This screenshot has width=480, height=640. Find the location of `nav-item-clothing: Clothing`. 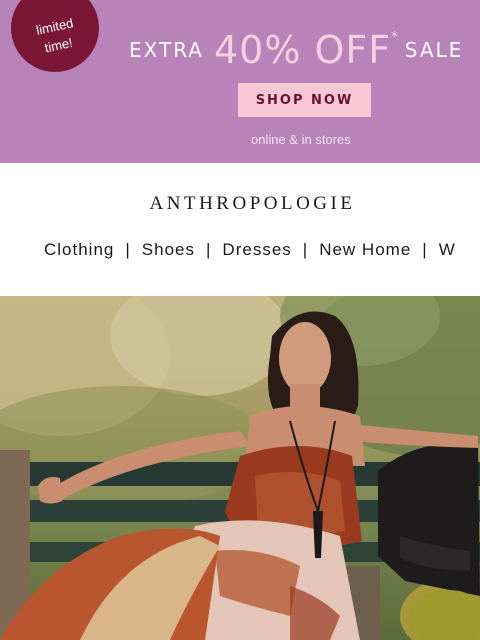

nav-item-clothing: Clothing is located at coordinates (79, 249).